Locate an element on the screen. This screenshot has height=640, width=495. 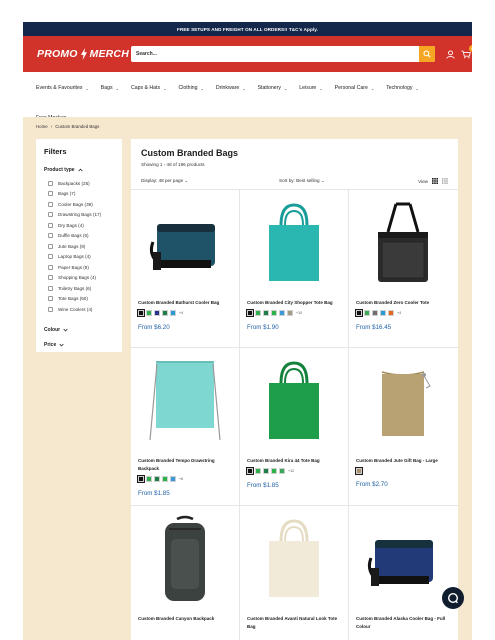
product-card: Custom Branded Canyon Backpack is located at coordinates (185, 573).